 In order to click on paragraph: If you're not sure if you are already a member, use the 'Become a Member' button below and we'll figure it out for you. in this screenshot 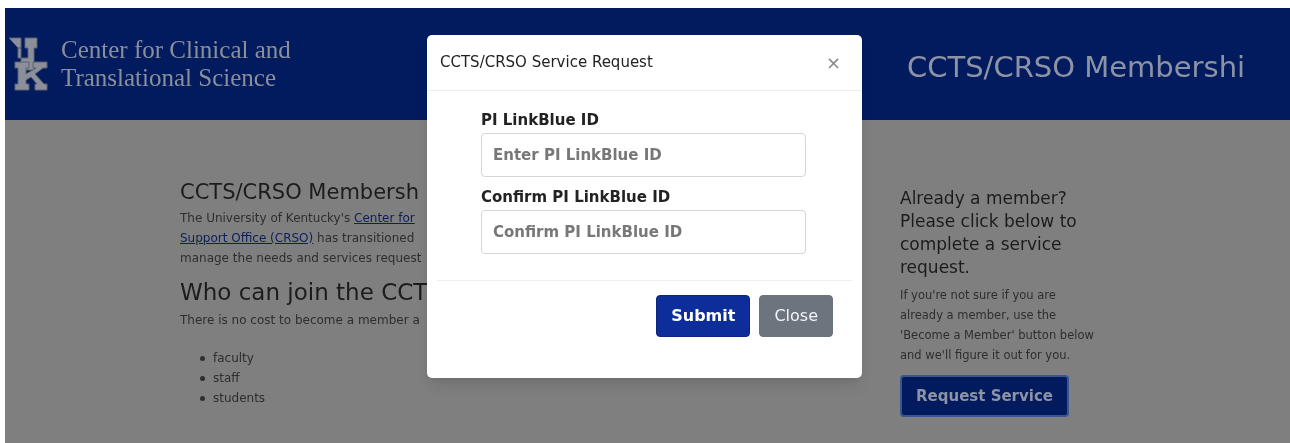, I will do `click(997, 325)`.